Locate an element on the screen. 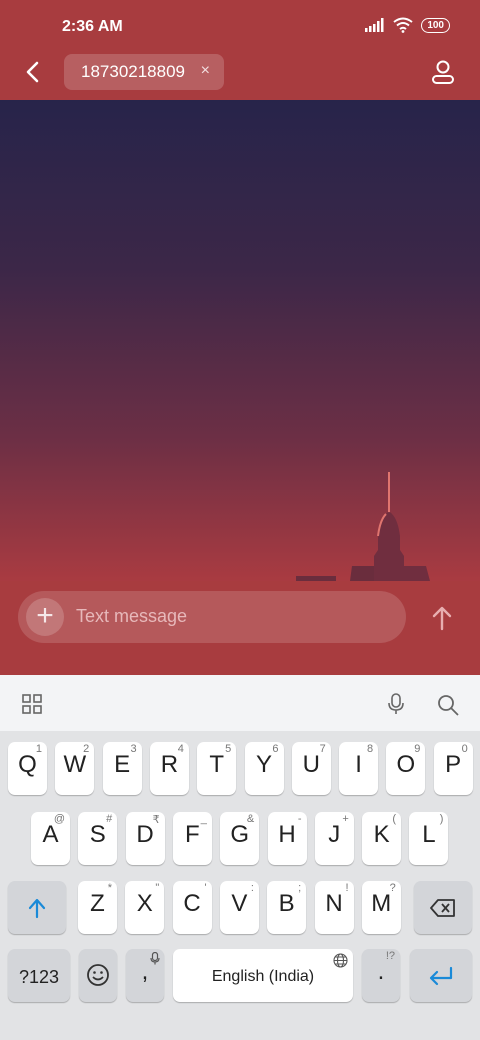  key-k: (K is located at coordinates (382, 838).